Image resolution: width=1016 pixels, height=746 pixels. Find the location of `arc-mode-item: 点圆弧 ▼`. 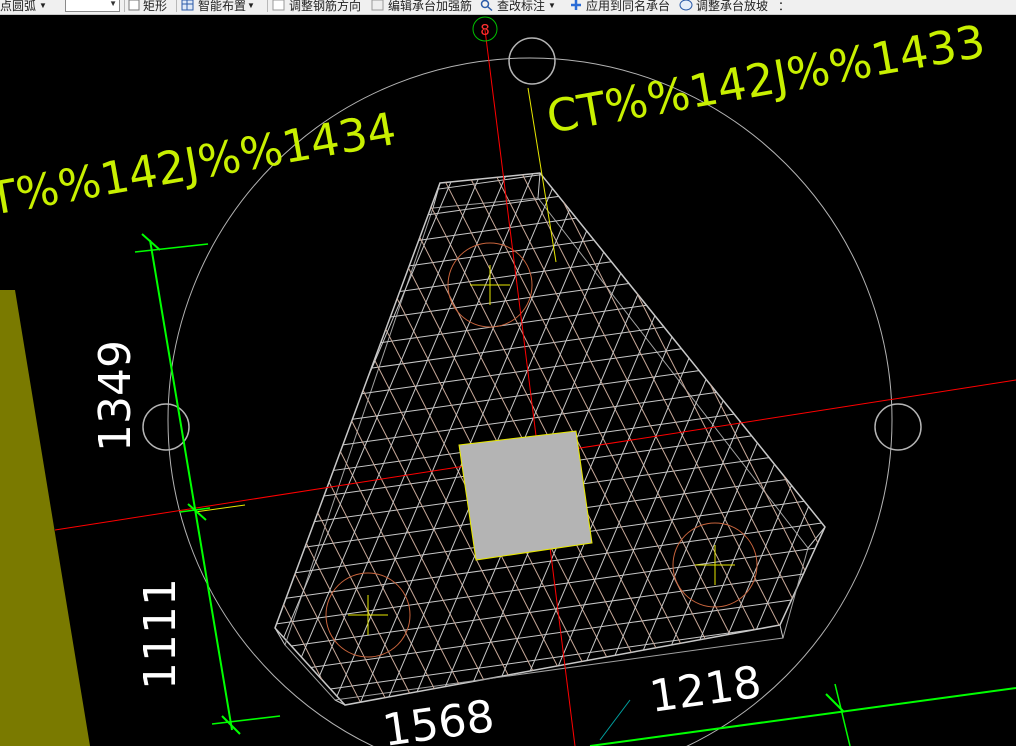

arc-mode-item: 点圆弧 ▼ is located at coordinates (23, 7).